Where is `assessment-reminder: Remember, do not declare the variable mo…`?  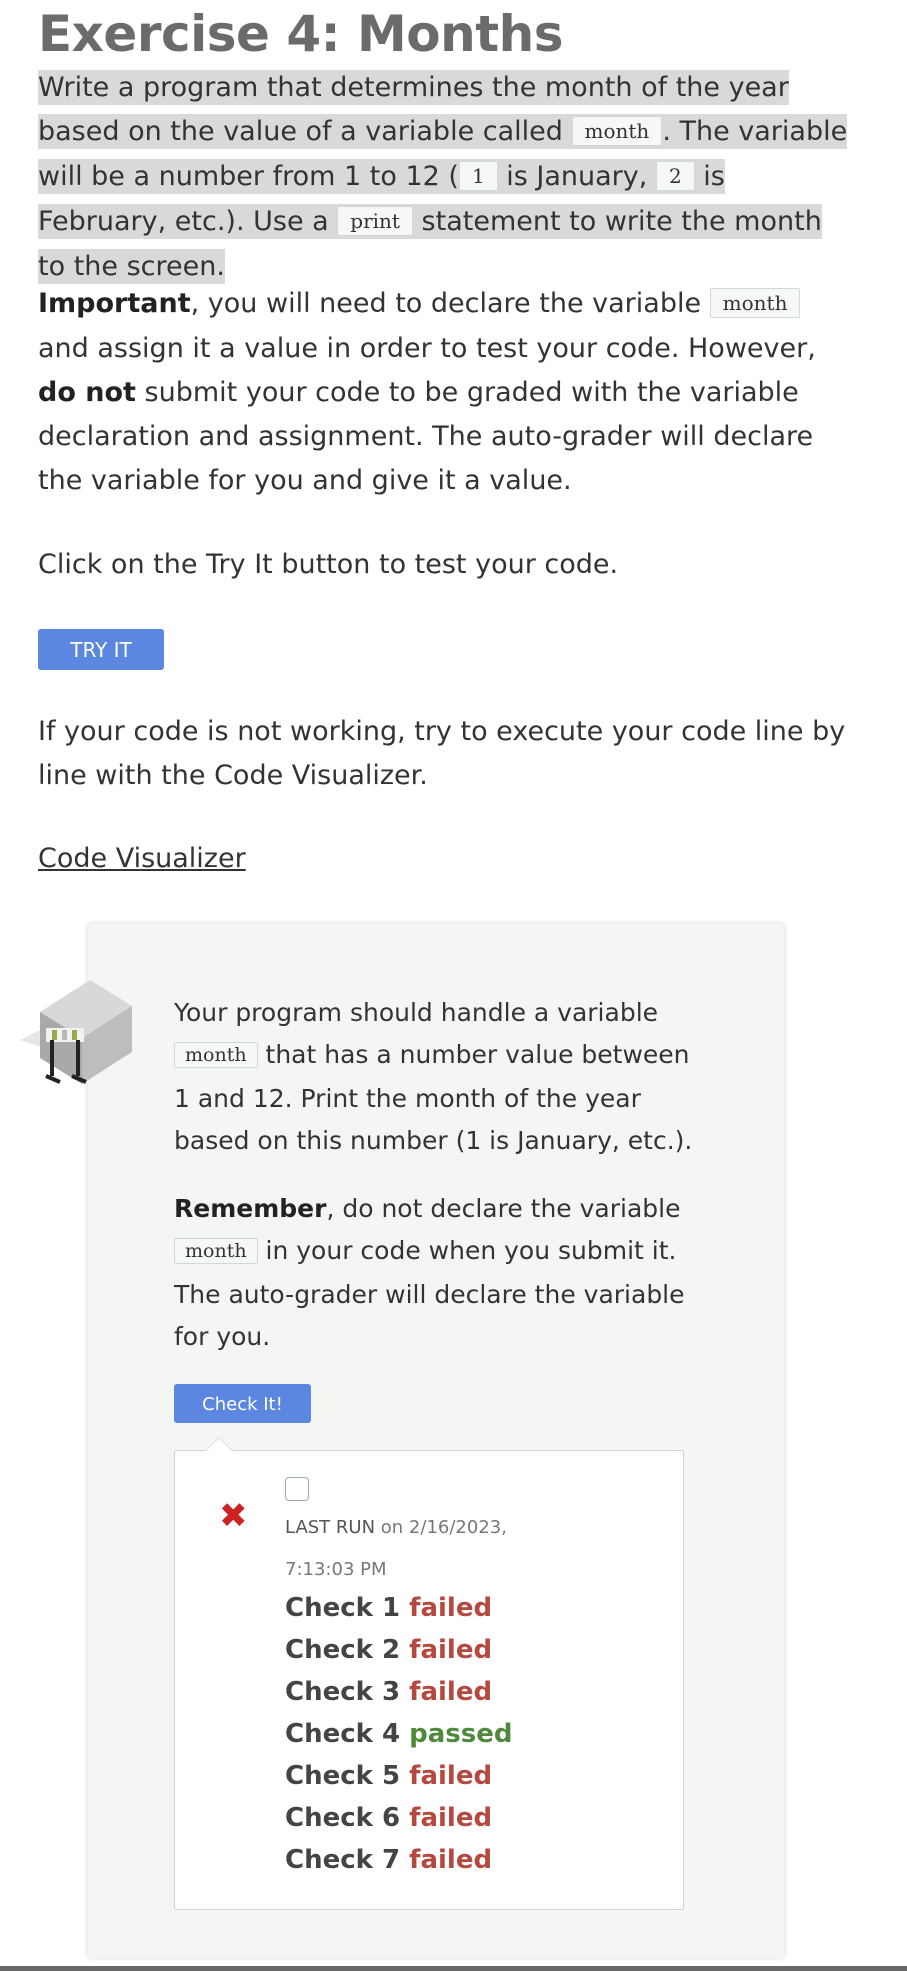 assessment-reminder: Remember, do not declare the variable mo… is located at coordinates (434, 1273).